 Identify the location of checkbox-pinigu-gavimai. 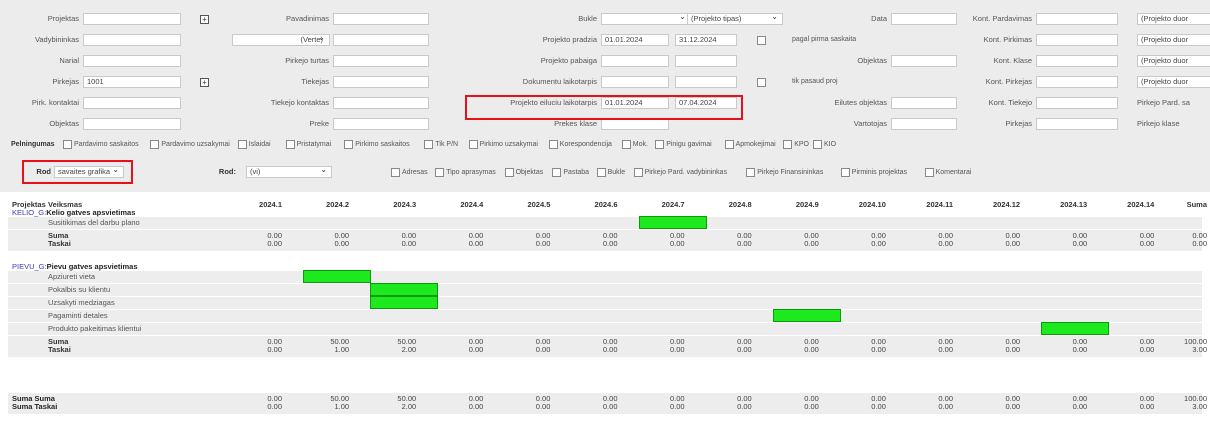
(660, 144).